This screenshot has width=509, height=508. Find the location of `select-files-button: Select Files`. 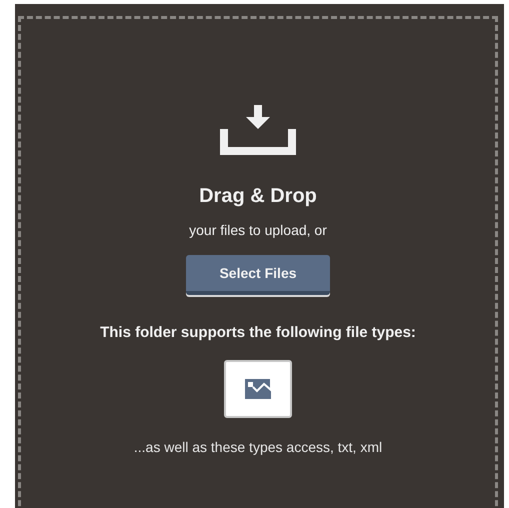

select-files-button: Select Files is located at coordinates (258, 275).